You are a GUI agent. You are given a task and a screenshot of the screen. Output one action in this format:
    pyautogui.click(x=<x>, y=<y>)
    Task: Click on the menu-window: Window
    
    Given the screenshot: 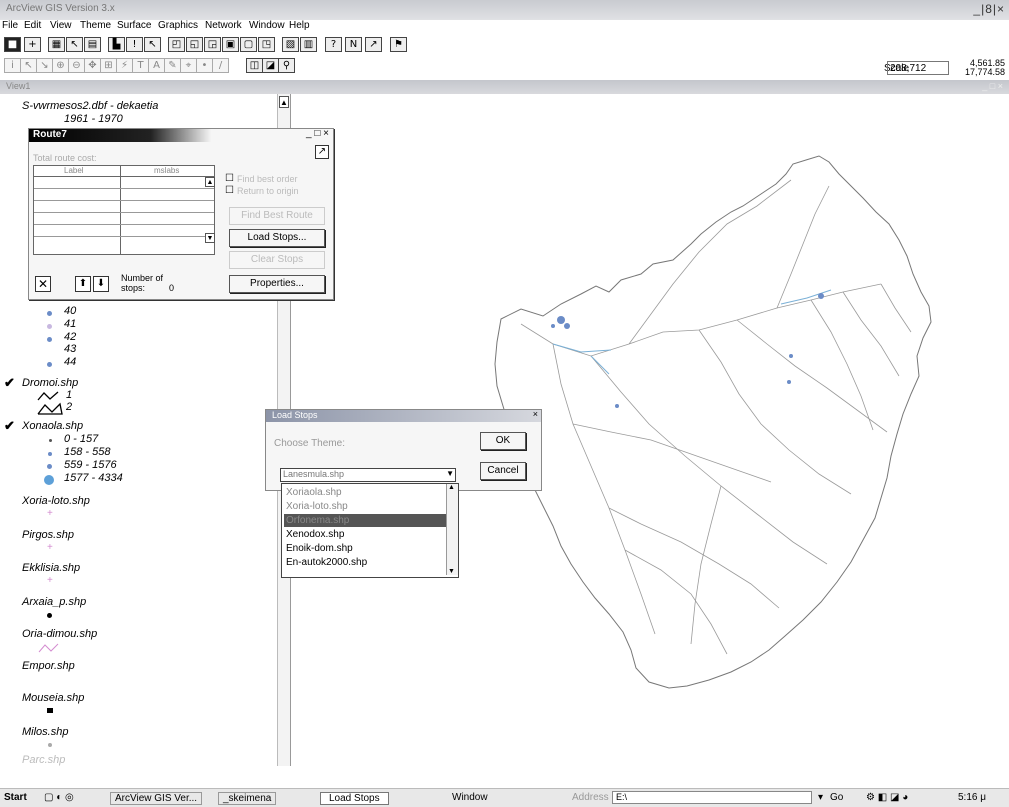 What is the action you would take?
    pyautogui.click(x=267, y=25)
    